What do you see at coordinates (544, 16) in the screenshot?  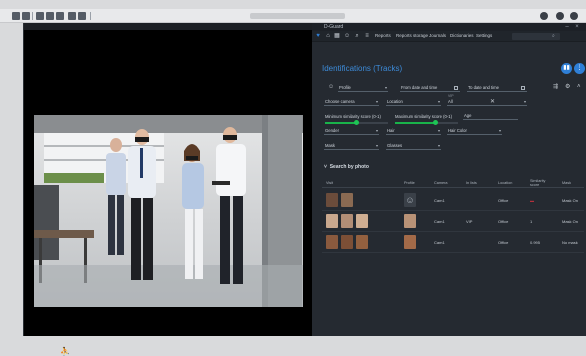 I see `notifications-icon` at bounding box center [544, 16].